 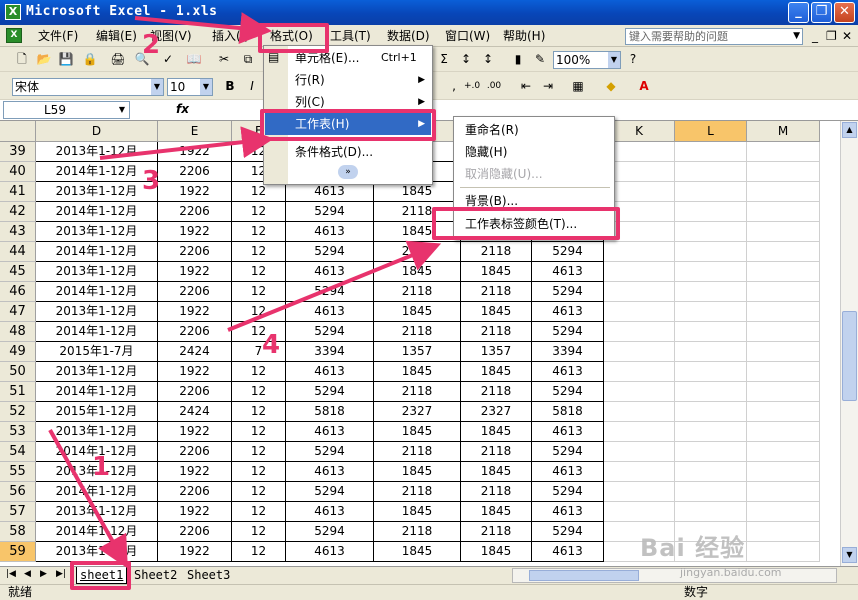 I want to click on highlight-format-menu, so click(x=293, y=38).